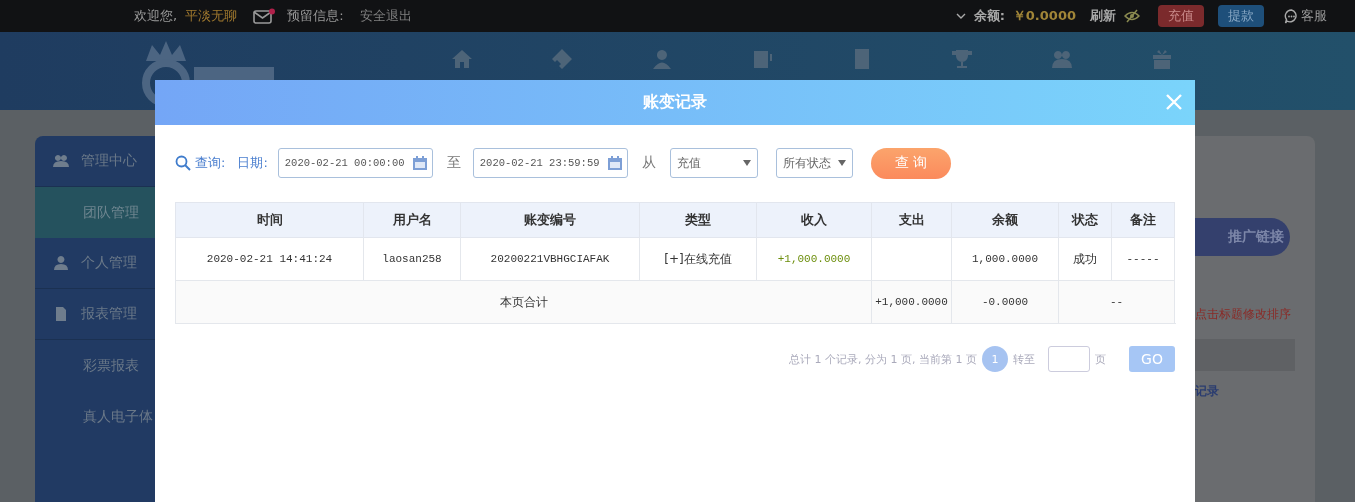  I want to click on record-link: 记录, so click(1207, 391).